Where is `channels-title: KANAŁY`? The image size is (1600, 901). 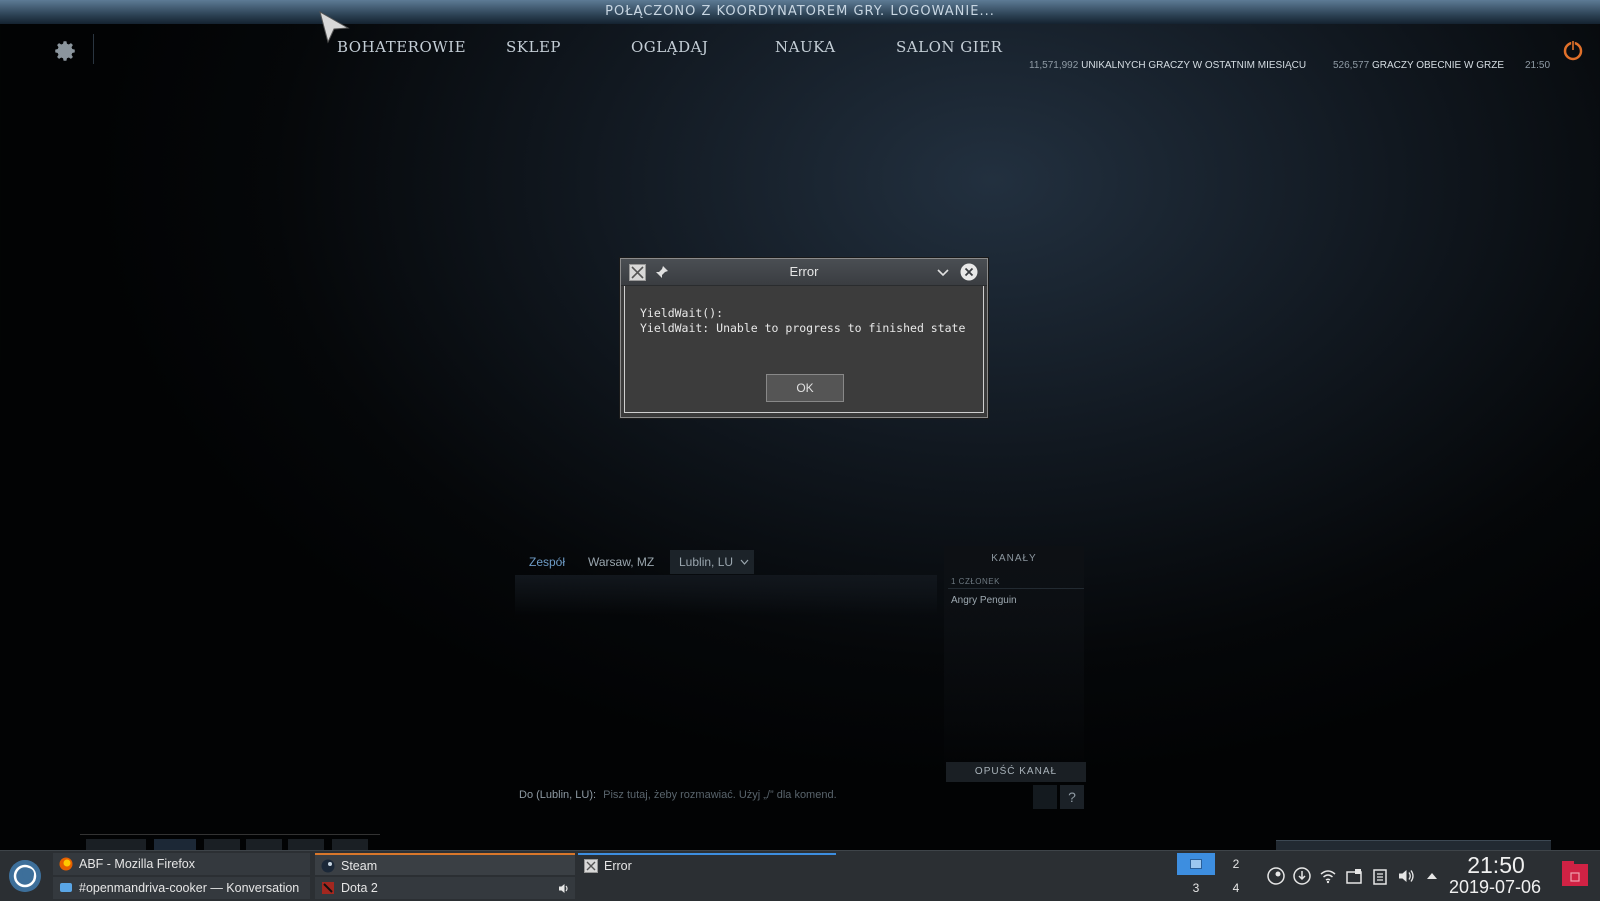
channels-title: KANAŁY is located at coordinates (1014, 558).